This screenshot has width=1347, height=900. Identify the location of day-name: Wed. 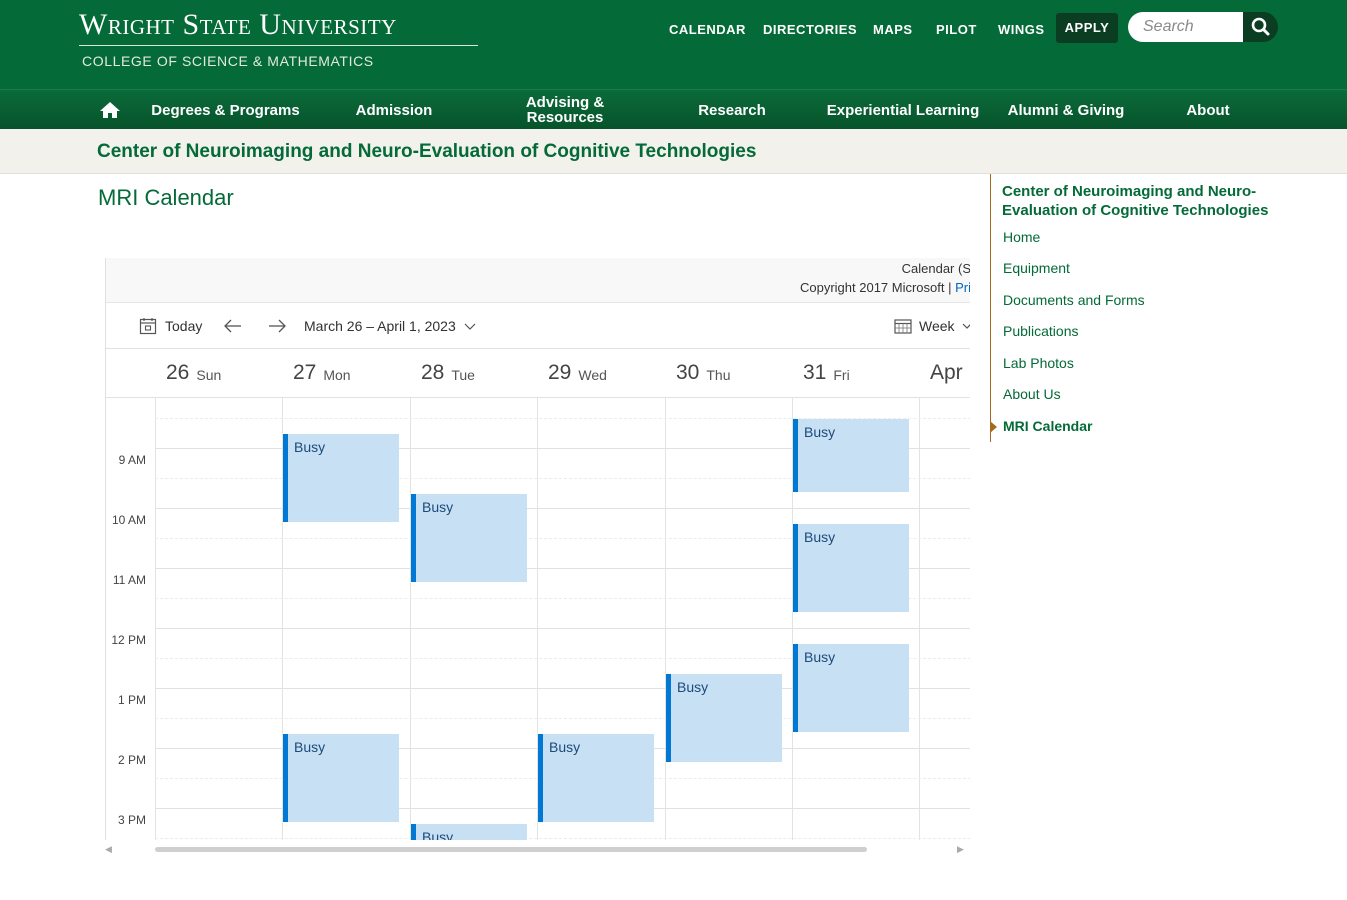
(592, 375).